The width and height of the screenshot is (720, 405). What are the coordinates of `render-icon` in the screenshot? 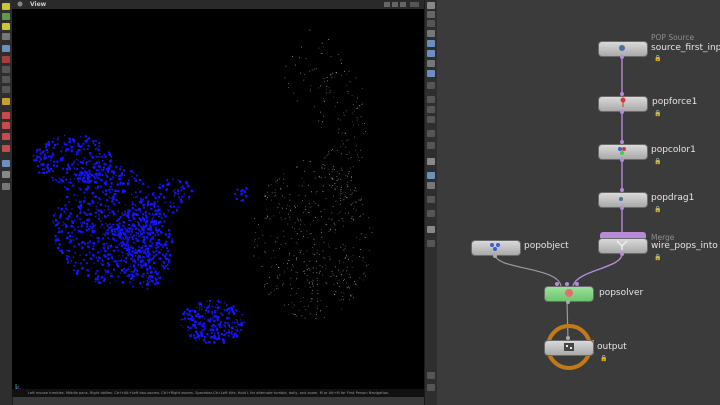 It's located at (431, 175).